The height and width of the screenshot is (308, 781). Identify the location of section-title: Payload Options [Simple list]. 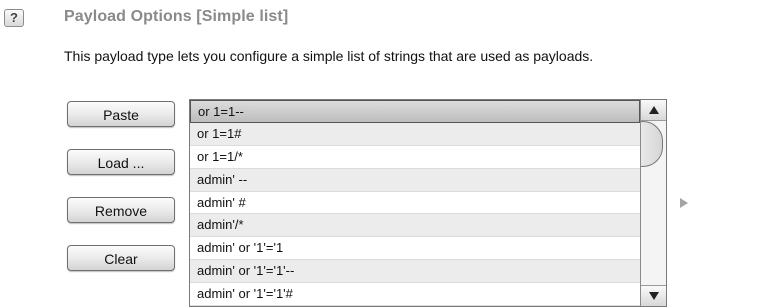
(176, 16).